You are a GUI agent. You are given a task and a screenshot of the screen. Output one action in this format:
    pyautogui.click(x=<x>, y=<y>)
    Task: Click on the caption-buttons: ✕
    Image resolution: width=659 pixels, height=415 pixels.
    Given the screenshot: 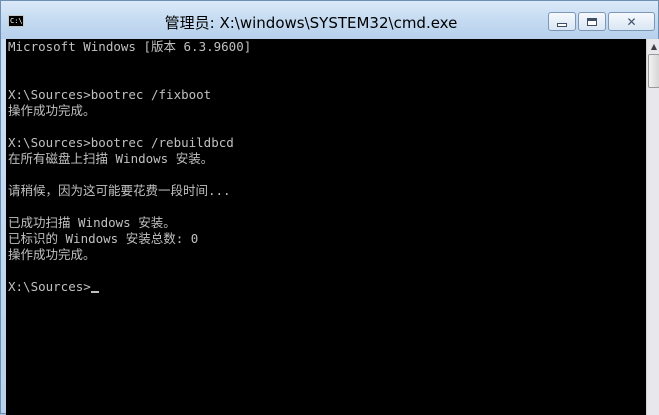 What is the action you would take?
    pyautogui.click(x=601, y=21)
    